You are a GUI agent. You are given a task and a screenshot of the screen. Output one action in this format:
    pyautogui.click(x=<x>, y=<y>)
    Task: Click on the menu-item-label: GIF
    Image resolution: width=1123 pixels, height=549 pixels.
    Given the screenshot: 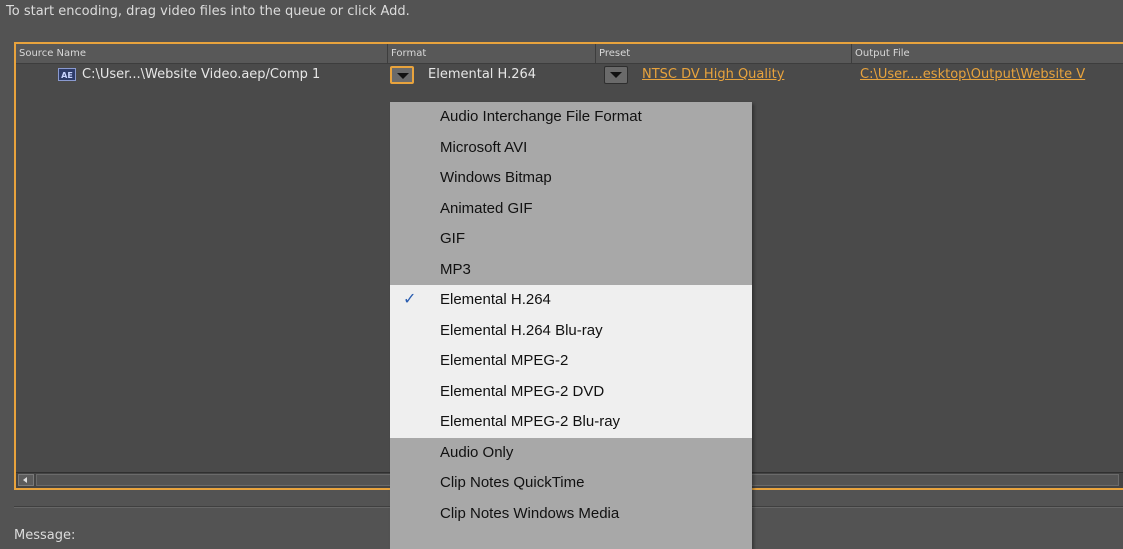 What is the action you would take?
    pyautogui.click(x=452, y=238)
    